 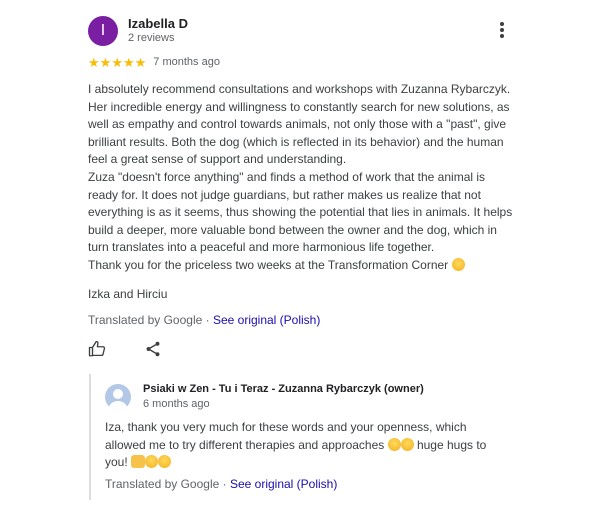 I want to click on reviewer-avatar: I, so click(x=103, y=31).